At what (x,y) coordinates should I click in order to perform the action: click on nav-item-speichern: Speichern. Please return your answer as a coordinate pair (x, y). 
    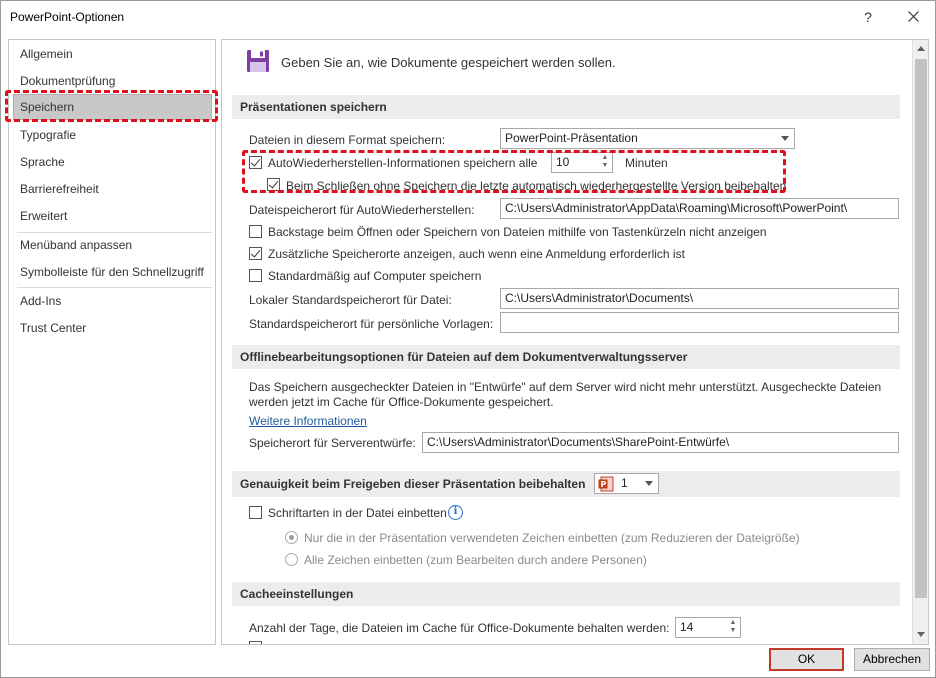
    Looking at the image, I should click on (112, 107).